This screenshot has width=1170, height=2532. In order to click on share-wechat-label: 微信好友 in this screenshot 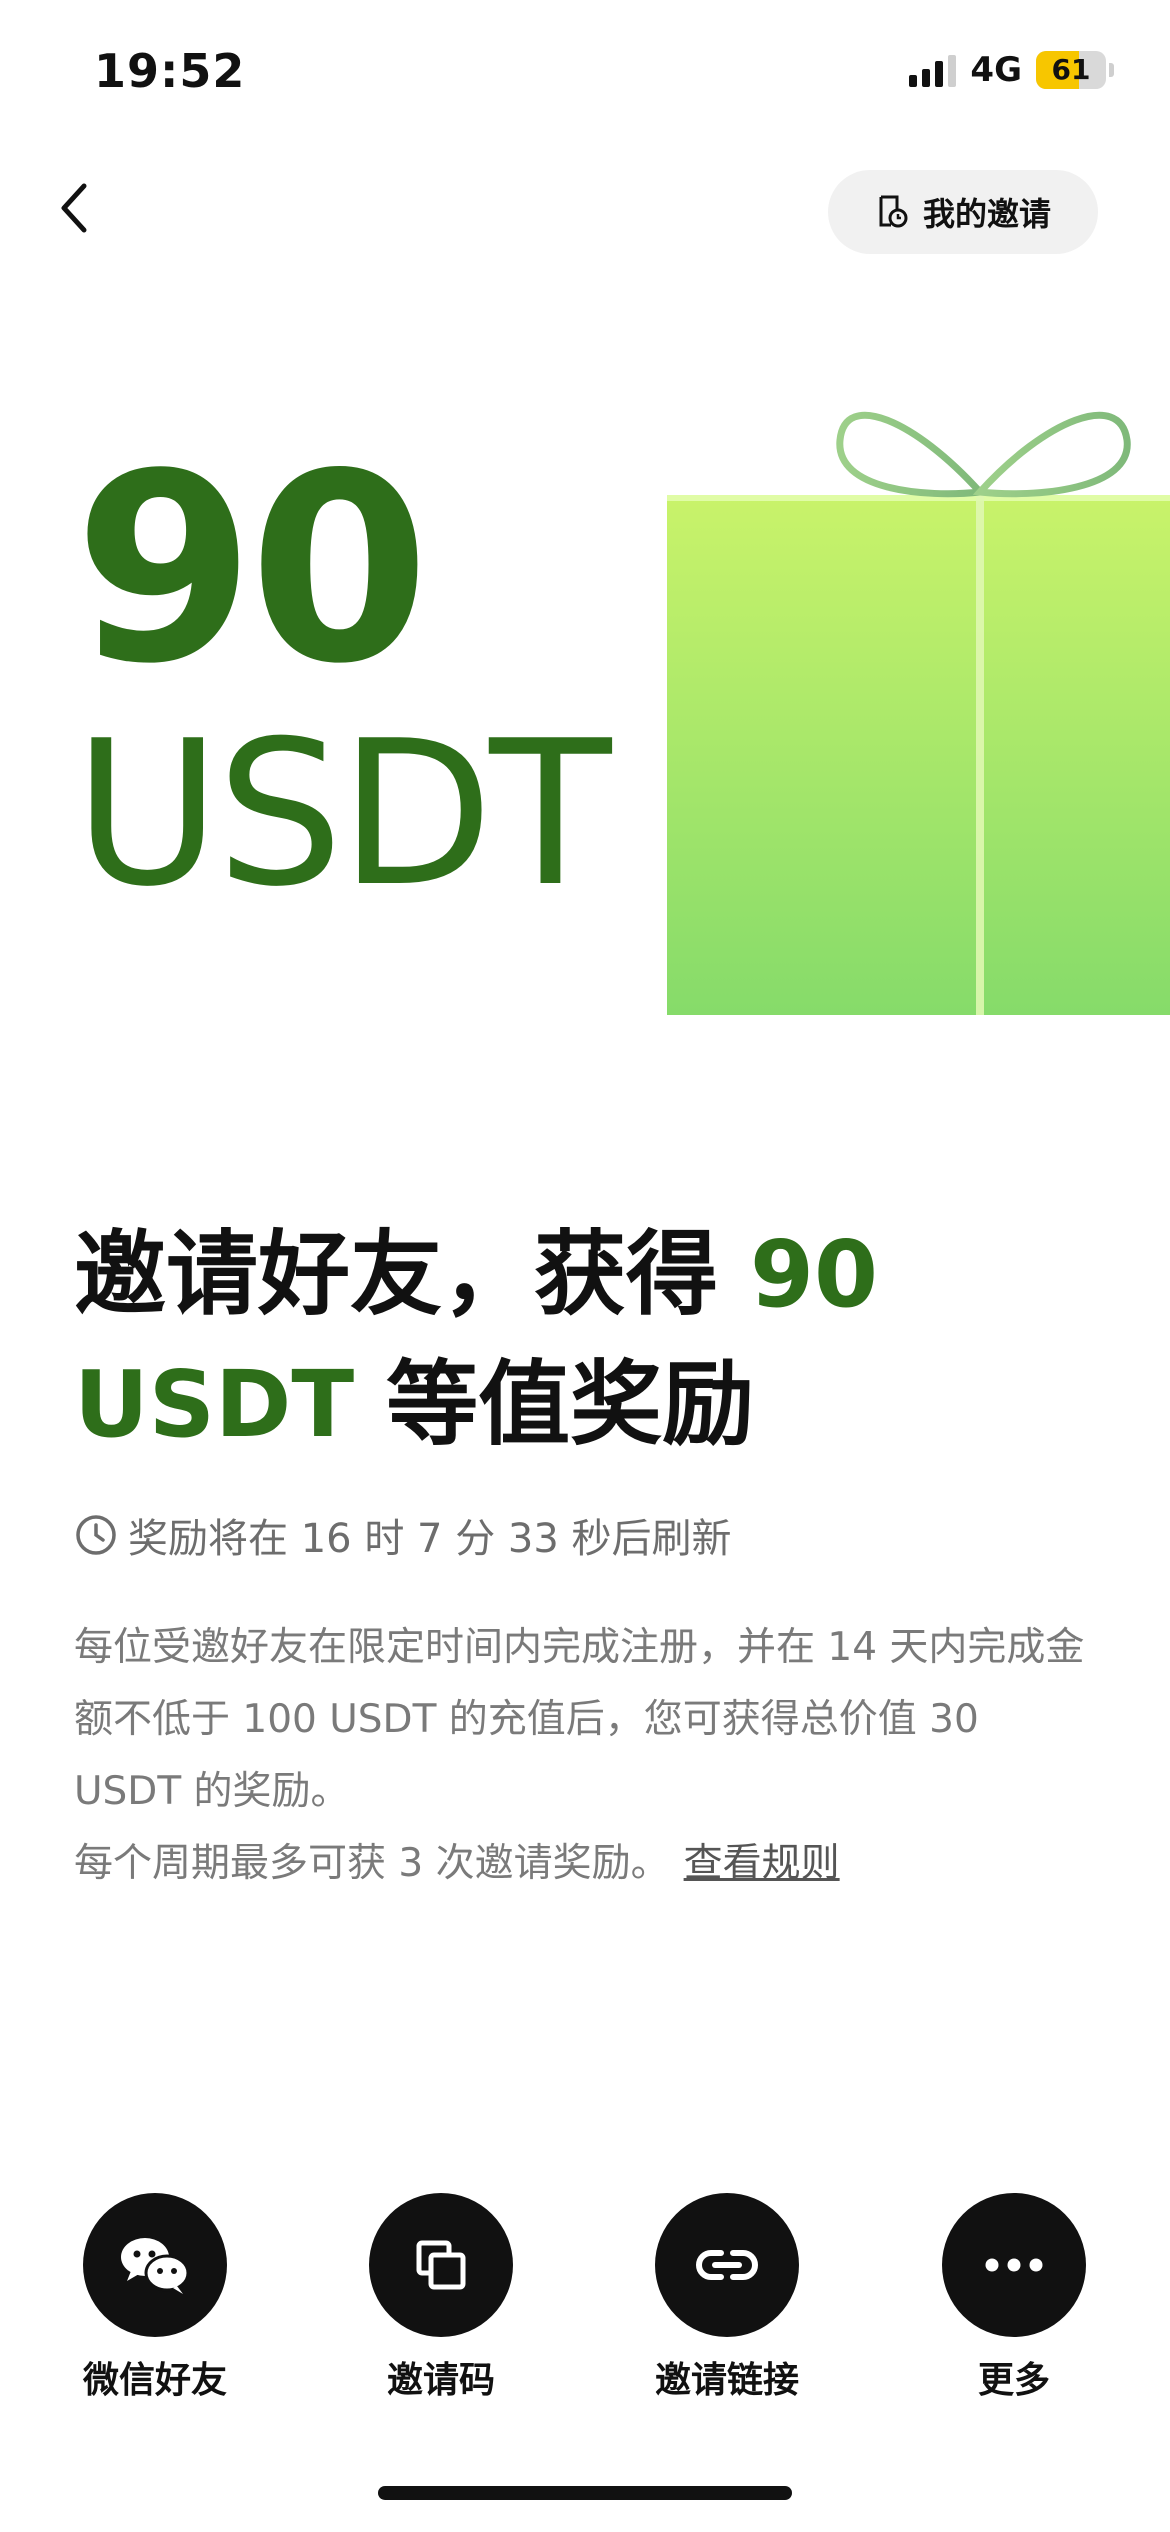, I will do `click(154, 2380)`.